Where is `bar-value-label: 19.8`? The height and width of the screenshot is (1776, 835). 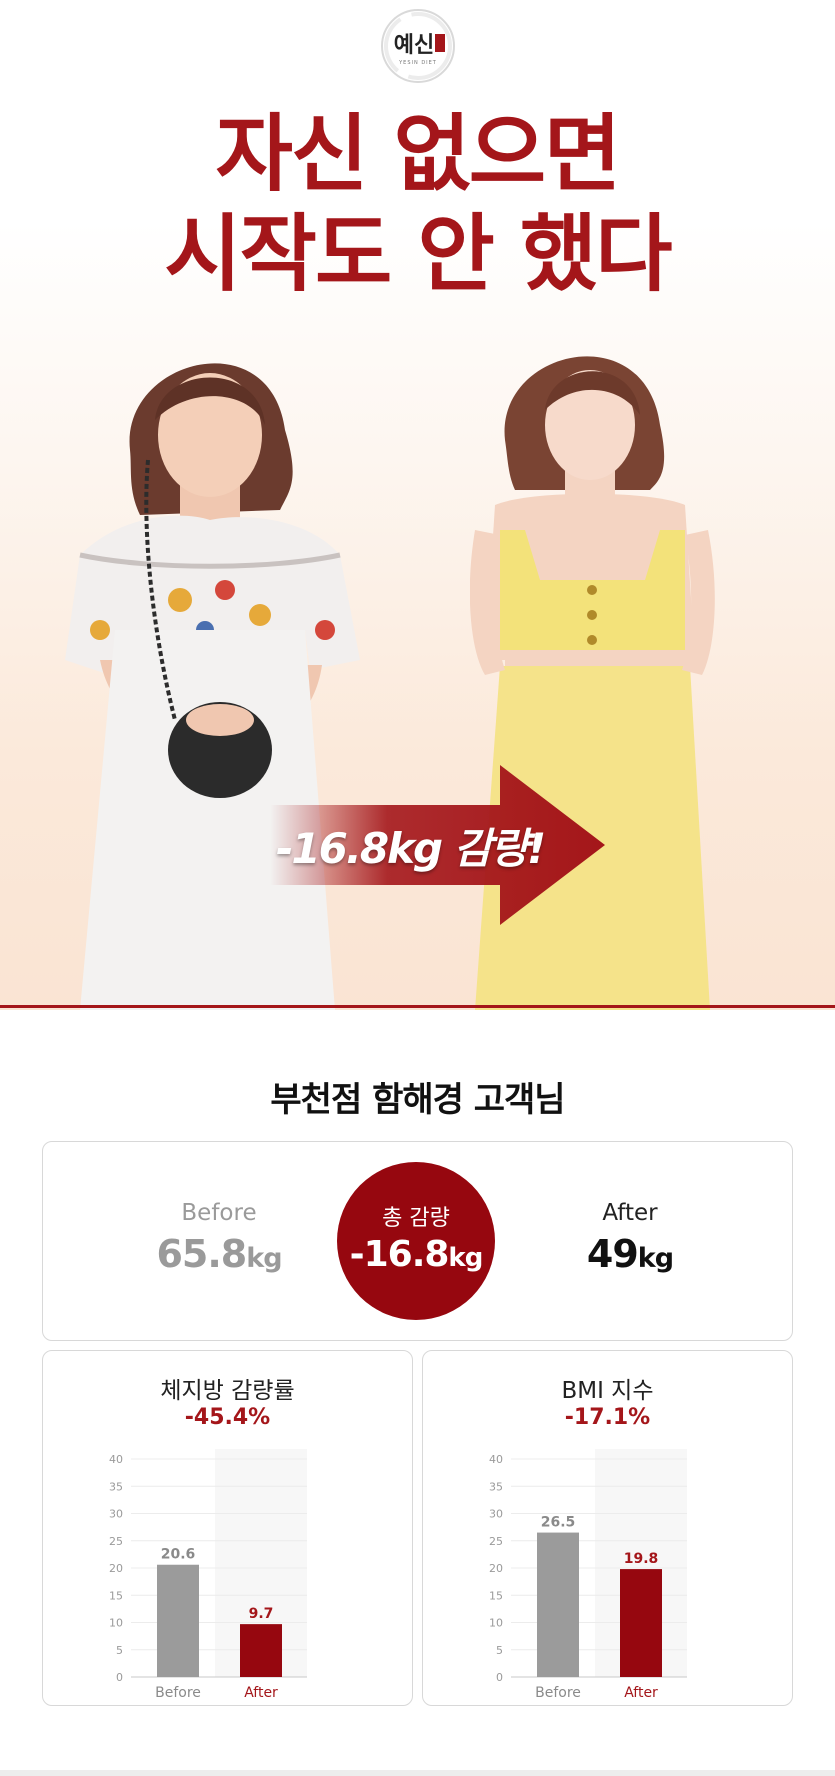
bar-value-label: 19.8 is located at coordinates (641, 1559).